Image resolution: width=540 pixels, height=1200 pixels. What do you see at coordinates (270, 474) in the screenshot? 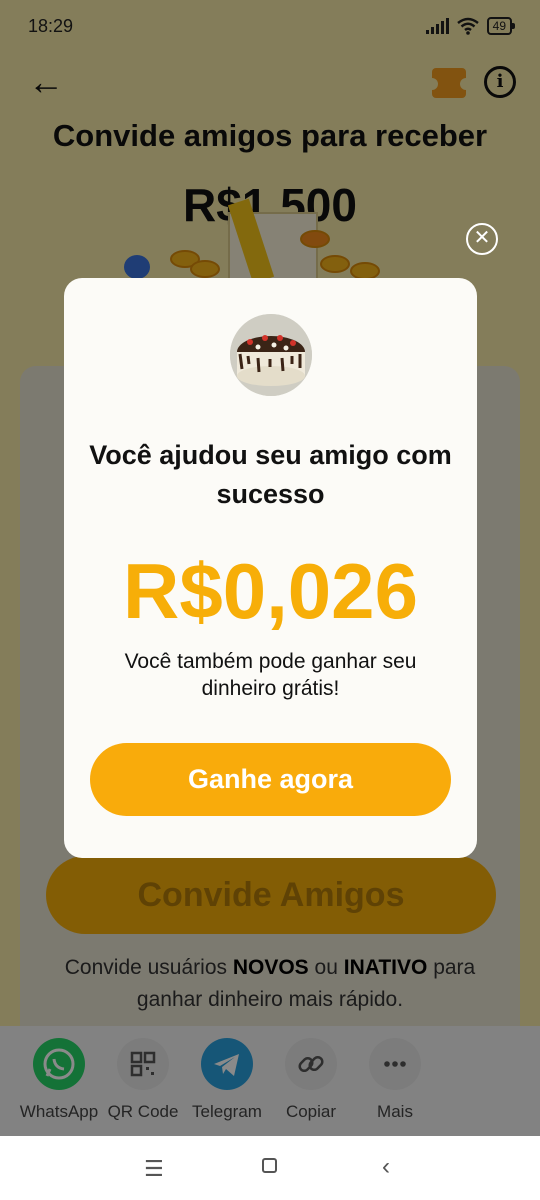
I see `modal-title: Você ajudou seu amigo com sucesso` at bounding box center [270, 474].